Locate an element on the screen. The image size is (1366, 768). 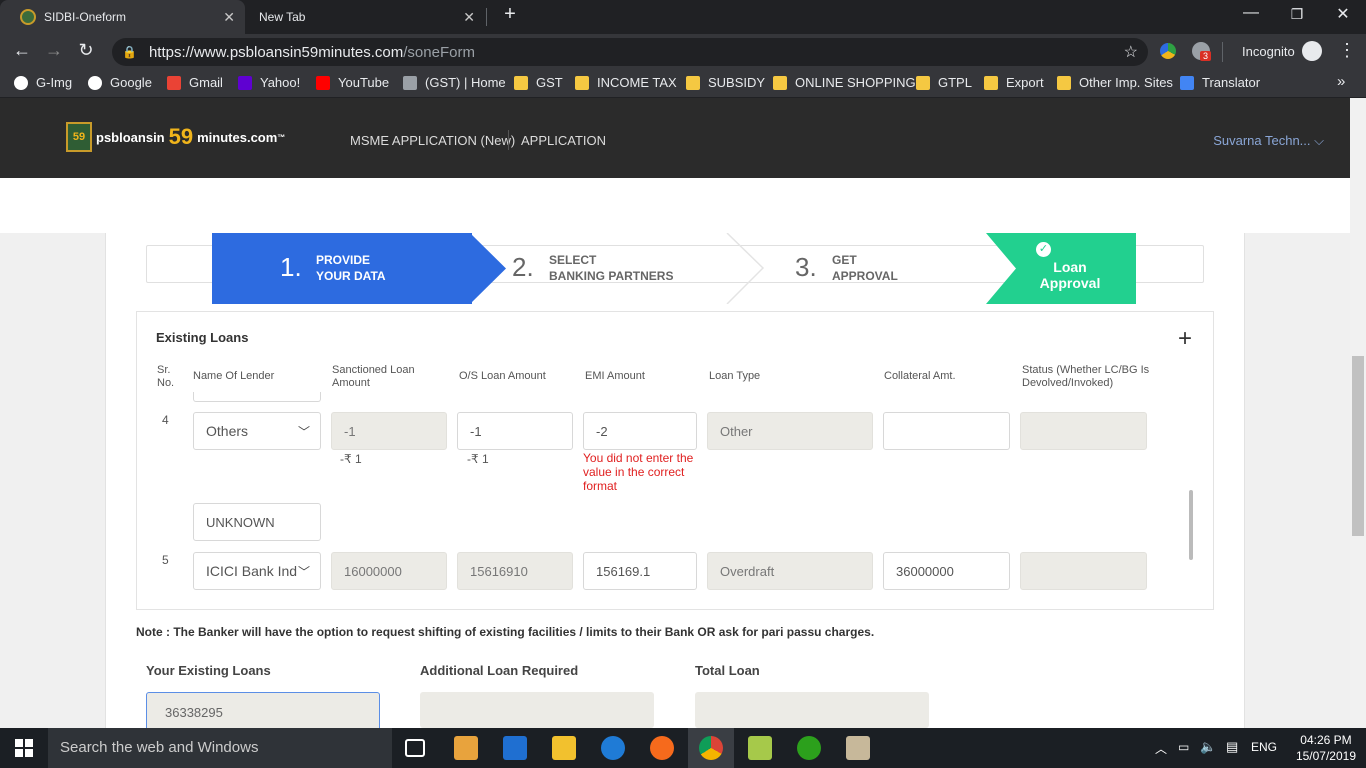
clock-time: 04:26 PM is located at coordinates (1326, 740).